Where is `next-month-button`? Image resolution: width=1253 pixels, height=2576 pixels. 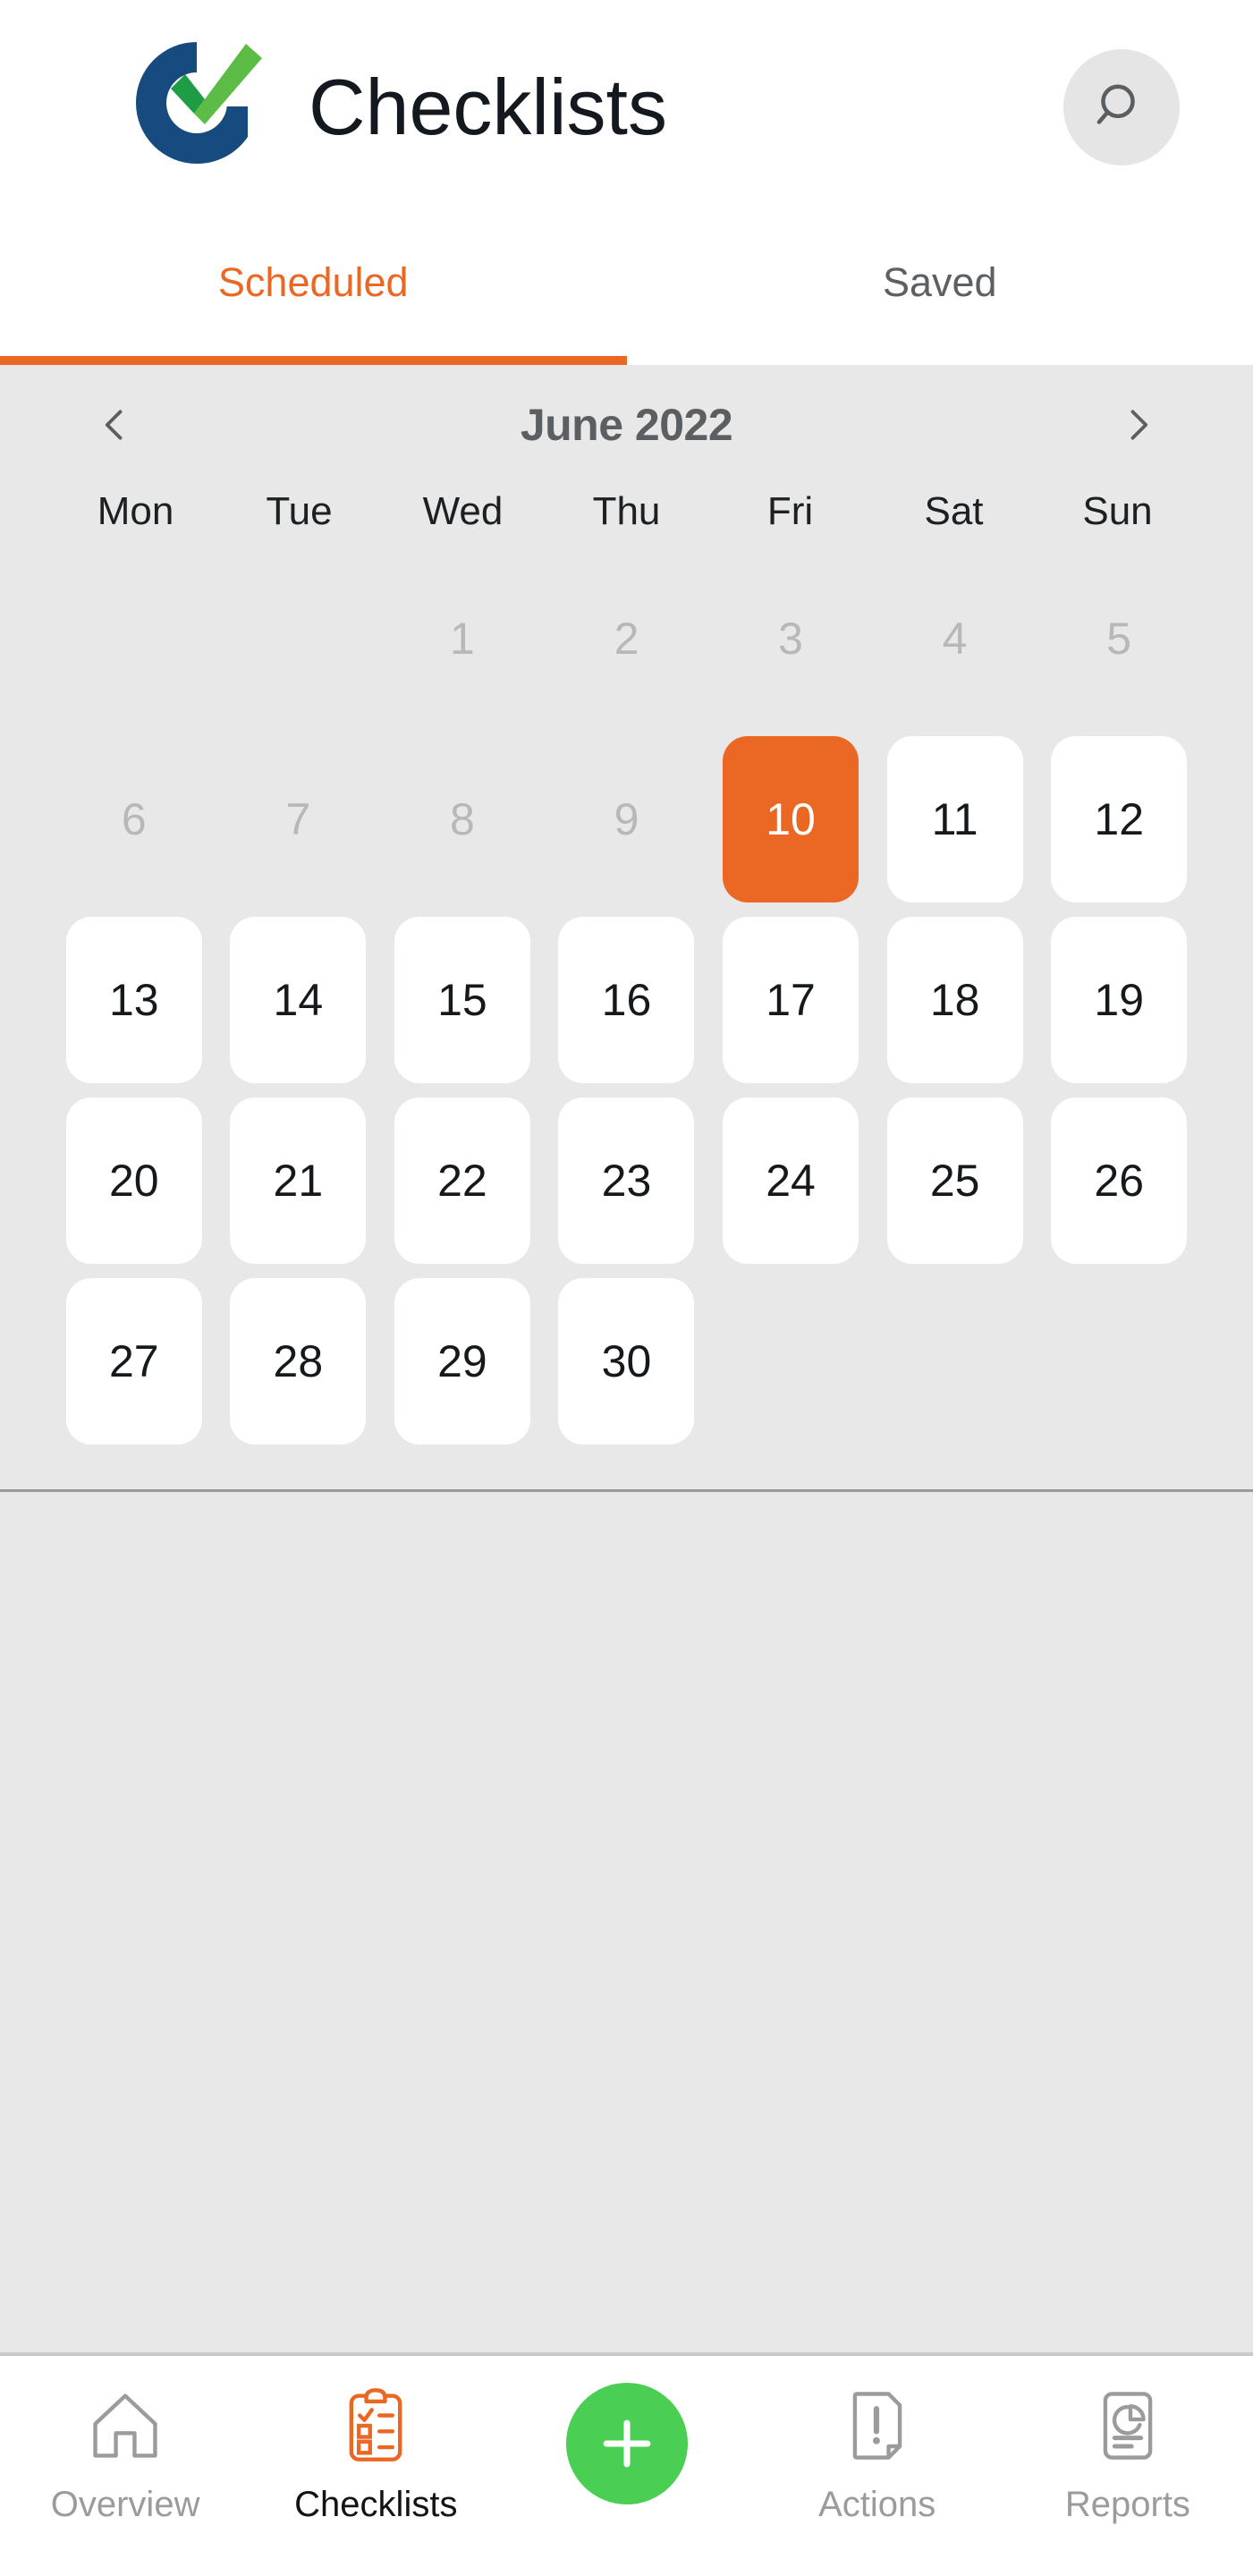 next-month-button is located at coordinates (1137, 425).